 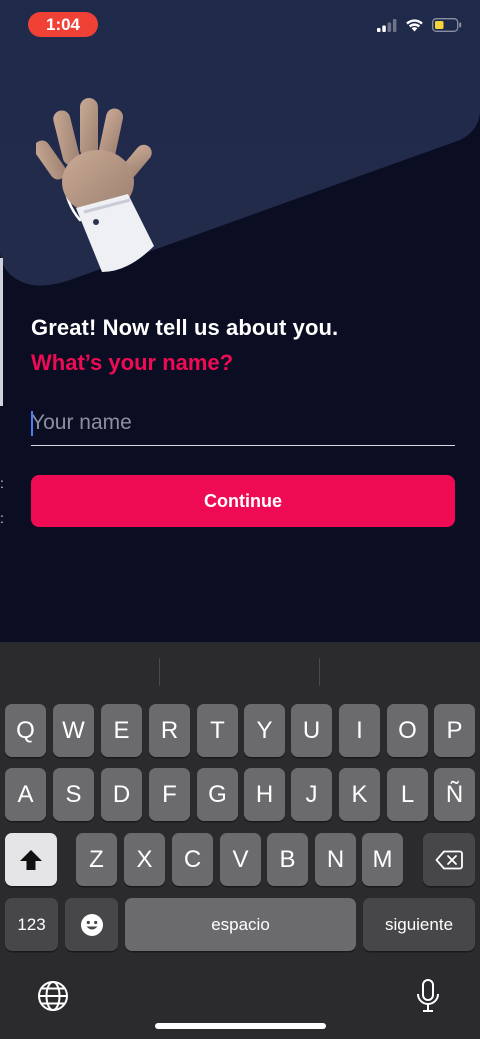 I want to click on key-n-tilde: Ñ, so click(x=454, y=794).